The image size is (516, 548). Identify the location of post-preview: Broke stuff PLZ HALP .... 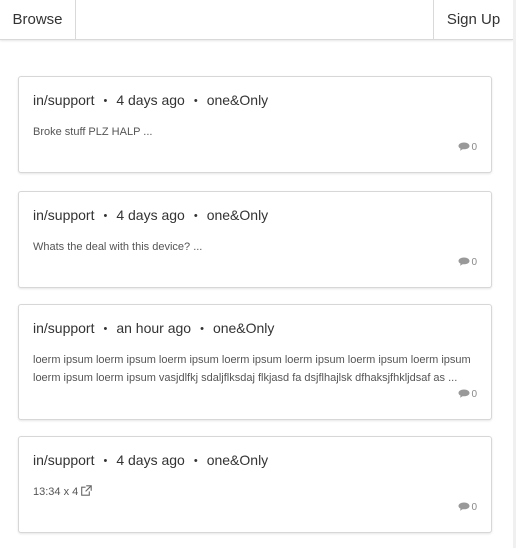
(93, 132).